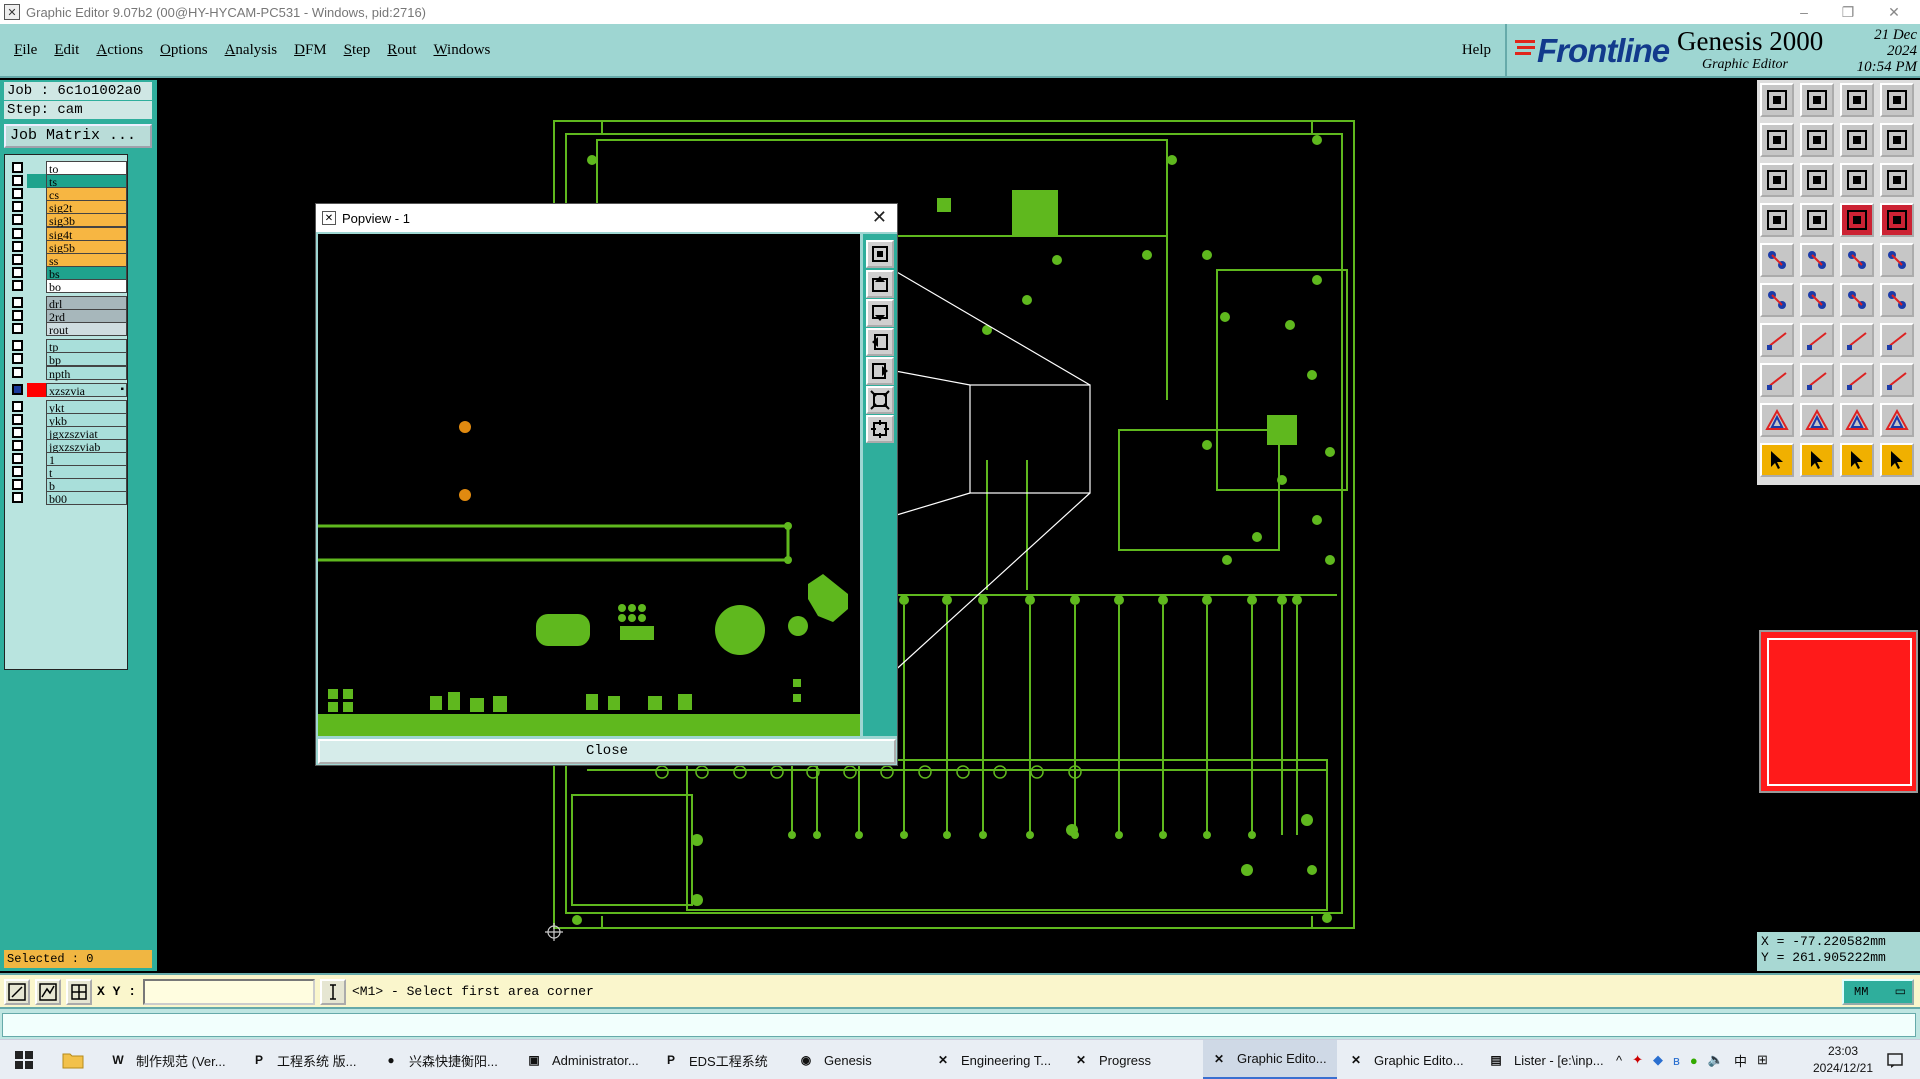 The height and width of the screenshot is (1079, 1920). Describe the element at coordinates (68, 316) in the screenshot. I see `layer-row: 2rd` at that location.